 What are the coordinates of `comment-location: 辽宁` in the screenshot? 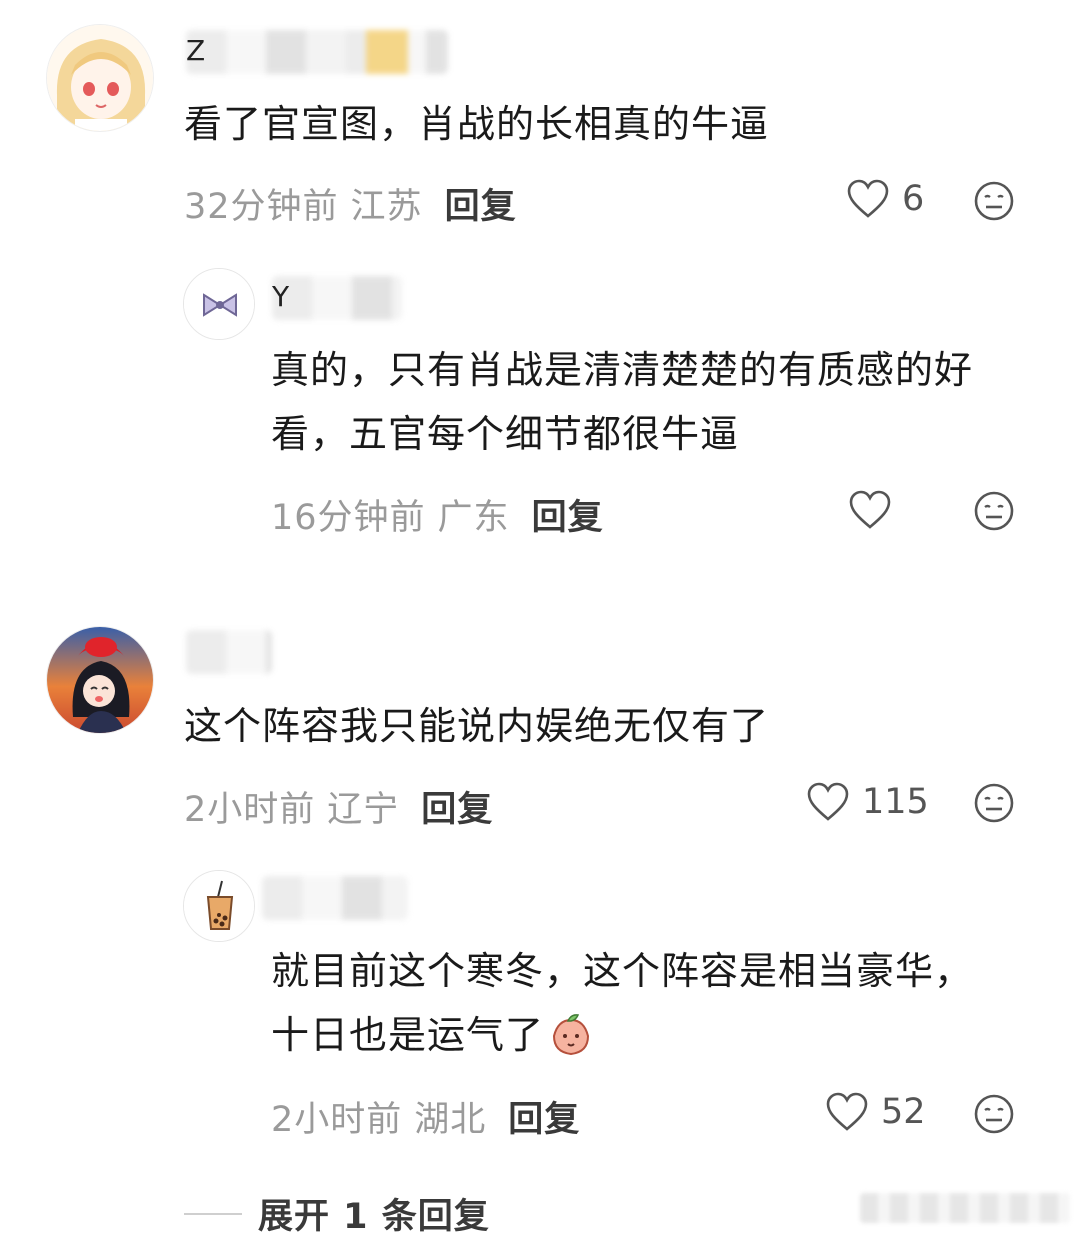 It's located at (363, 810).